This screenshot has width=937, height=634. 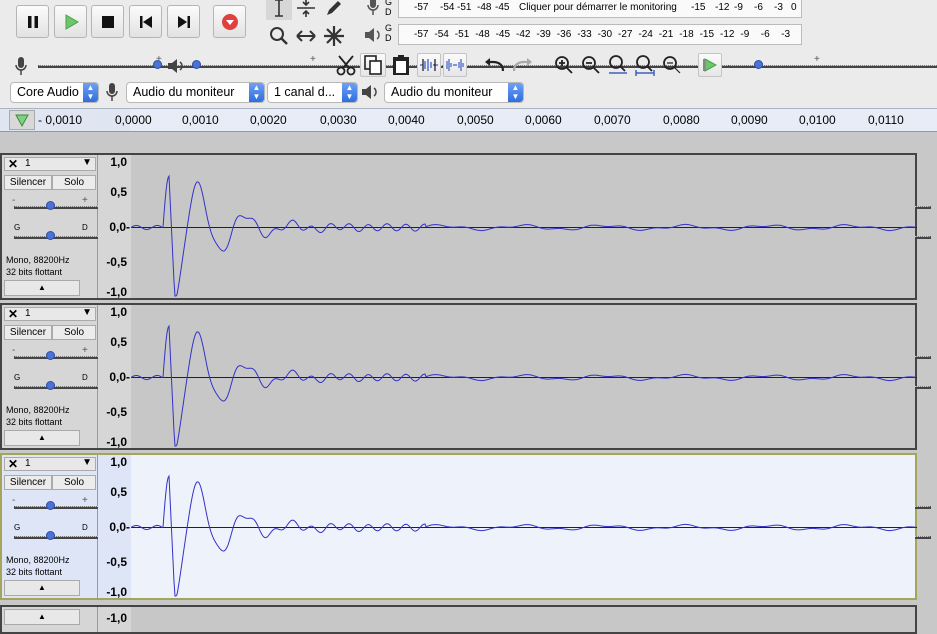 I want to click on play-head-triangle-icon, so click(x=22, y=121).